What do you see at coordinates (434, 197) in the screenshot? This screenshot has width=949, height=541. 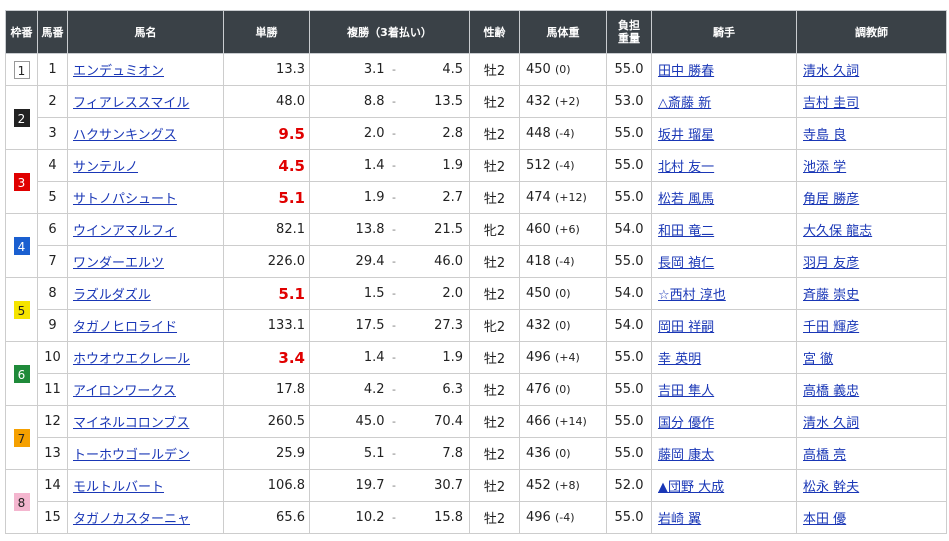 I see `place-odds-max: 2.7` at bounding box center [434, 197].